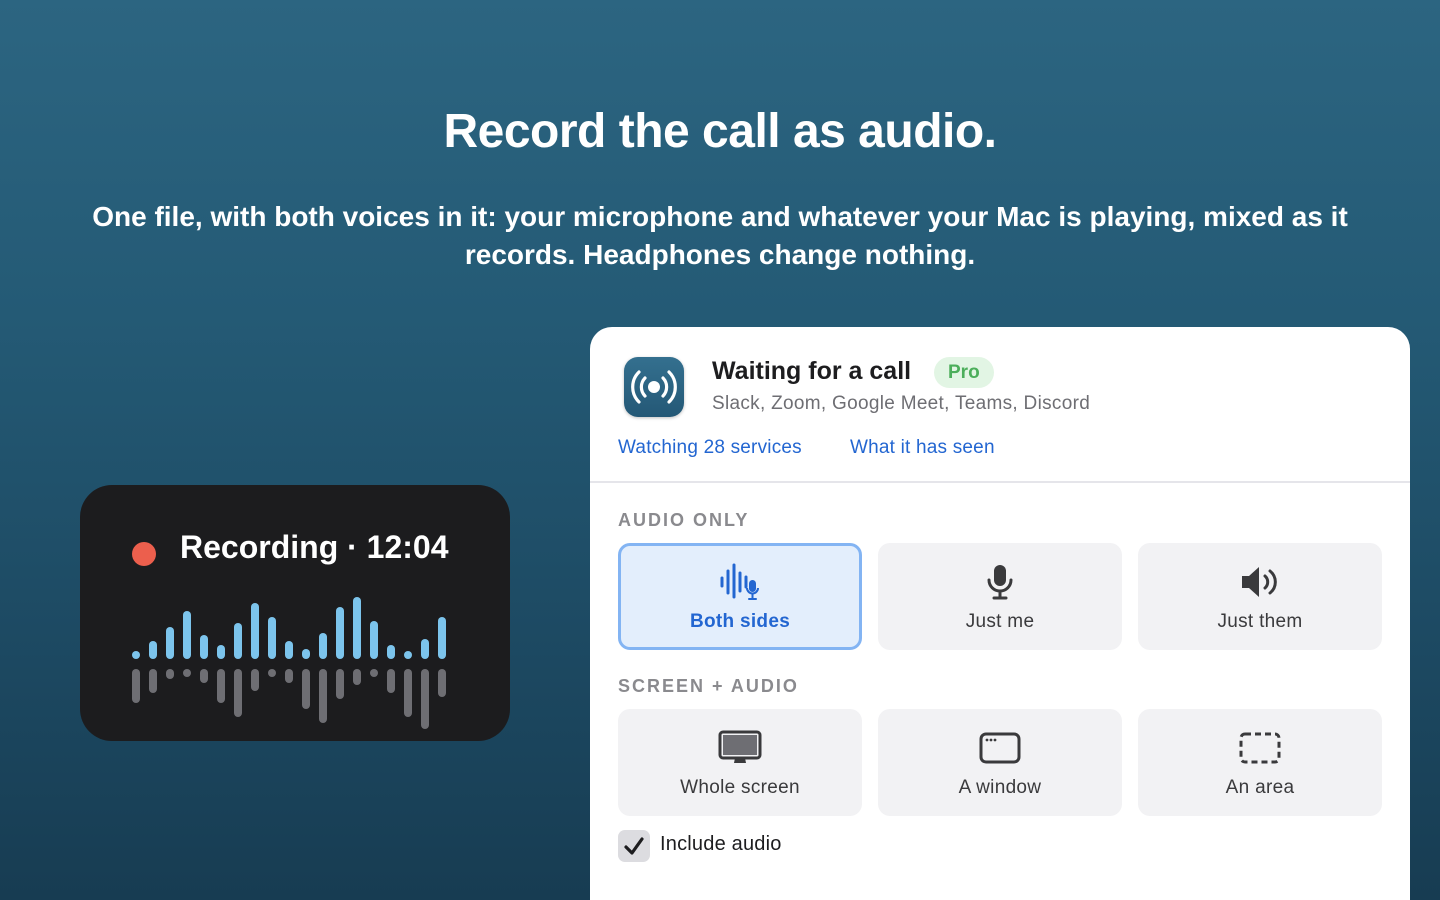  I want to click on checkmark-icon, so click(634, 846).